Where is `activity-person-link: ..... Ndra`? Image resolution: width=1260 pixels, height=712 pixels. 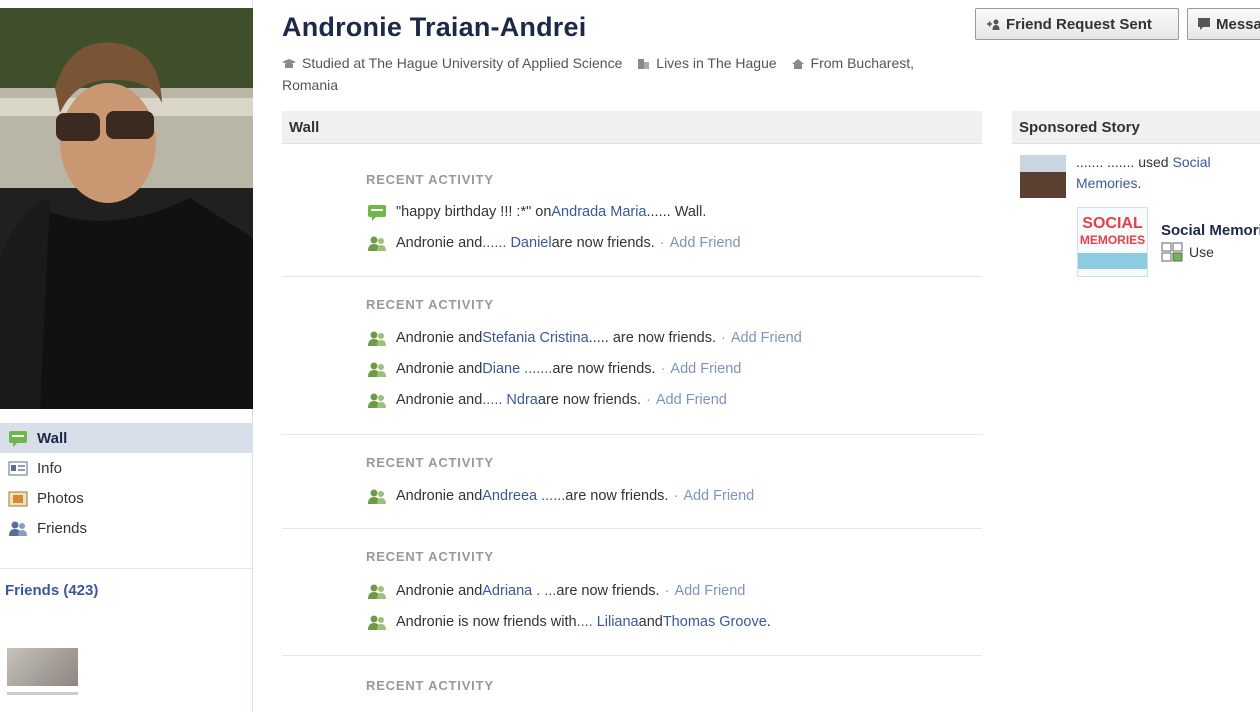 activity-person-link: ..... Ndra is located at coordinates (510, 400).